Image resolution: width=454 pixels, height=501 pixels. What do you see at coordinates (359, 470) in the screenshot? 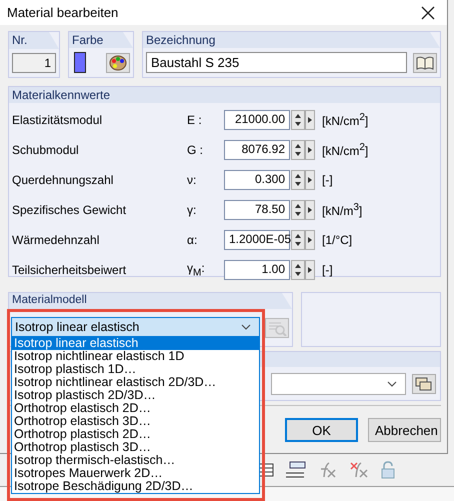
I see `delete-function-icon` at bounding box center [359, 470].